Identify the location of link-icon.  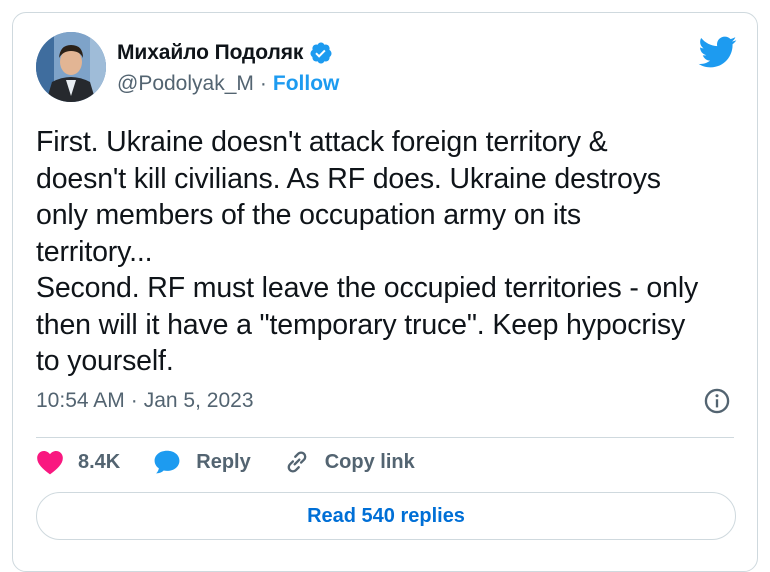
(297, 462).